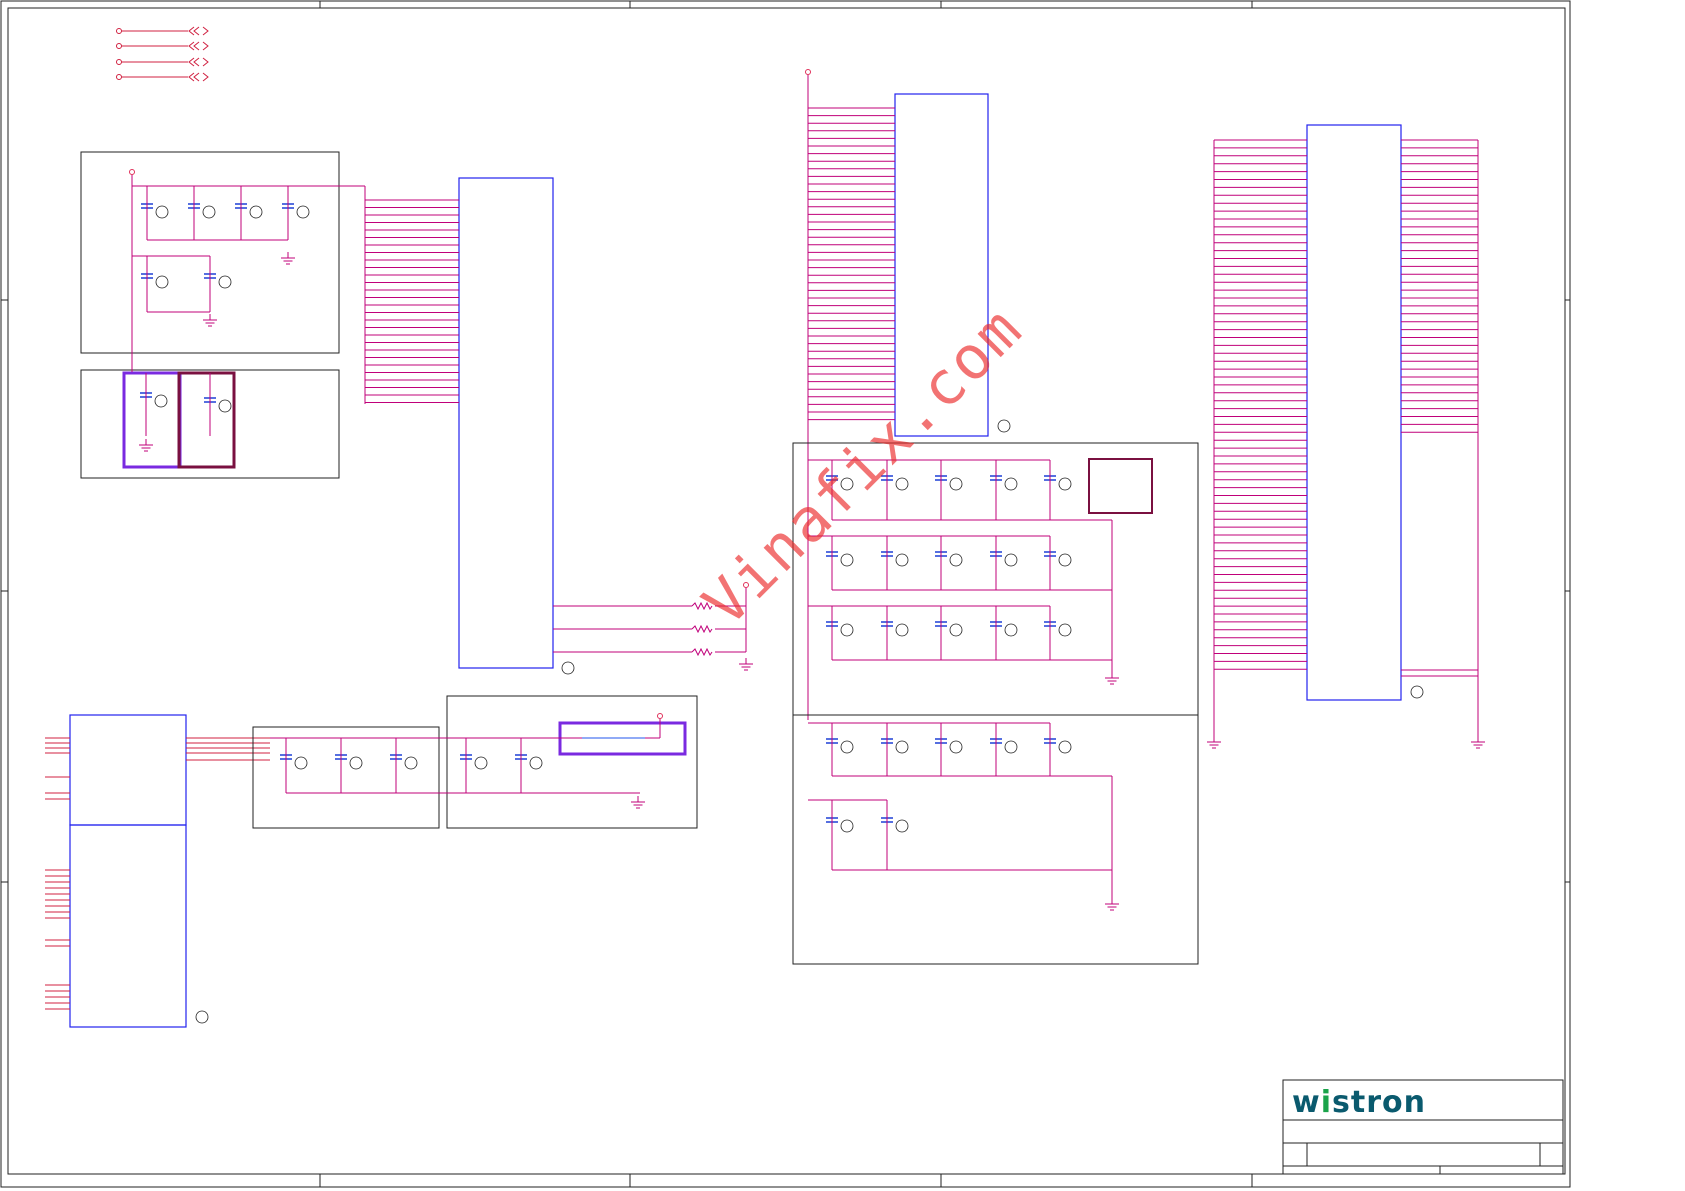 The image size is (1685, 1191). Describe the element at coordinates (128, 770) in the screenshot. I see `ic-bottom-left-upper` at that location.